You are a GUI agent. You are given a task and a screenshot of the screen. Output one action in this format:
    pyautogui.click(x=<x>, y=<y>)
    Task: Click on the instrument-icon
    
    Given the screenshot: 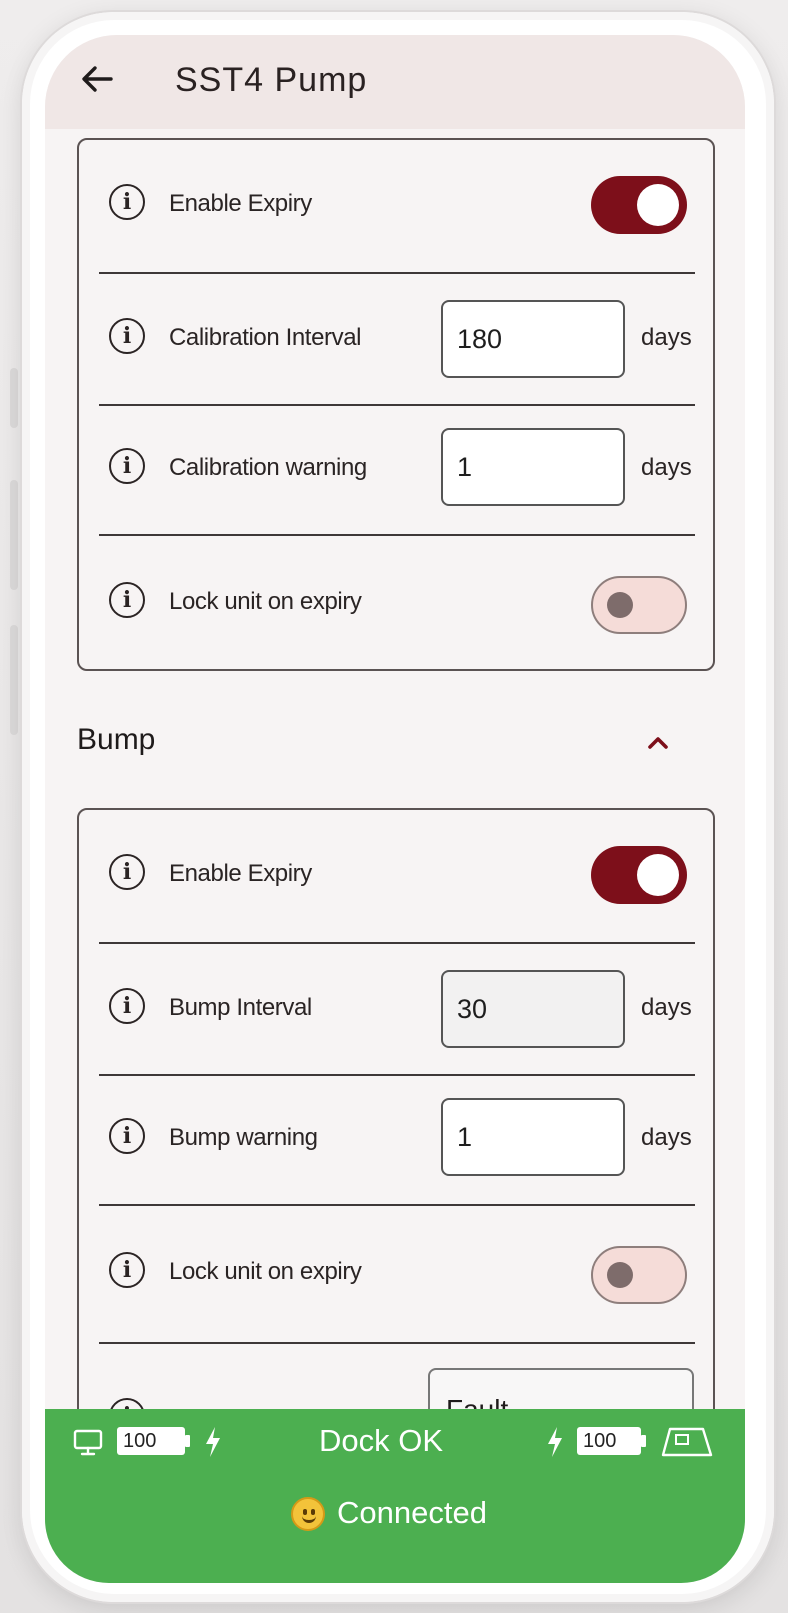 What is the action you would take?
    pyautogui.click(x=687, y=1442)
    